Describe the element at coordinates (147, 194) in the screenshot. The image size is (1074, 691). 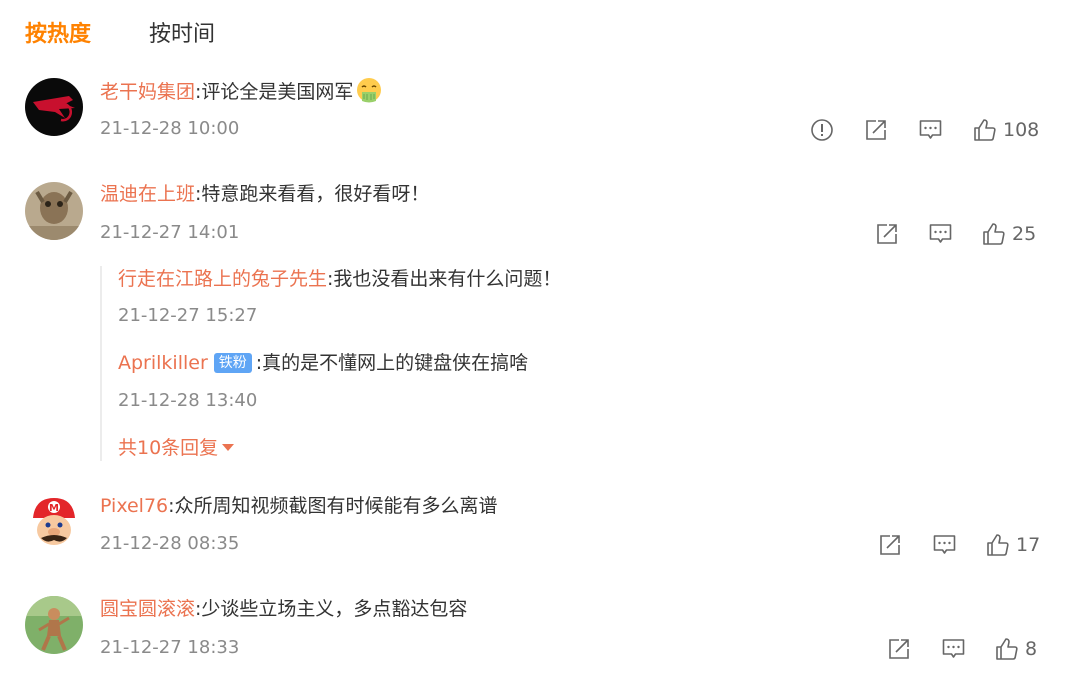
I see `username-link: 温迪在上班` at that location.